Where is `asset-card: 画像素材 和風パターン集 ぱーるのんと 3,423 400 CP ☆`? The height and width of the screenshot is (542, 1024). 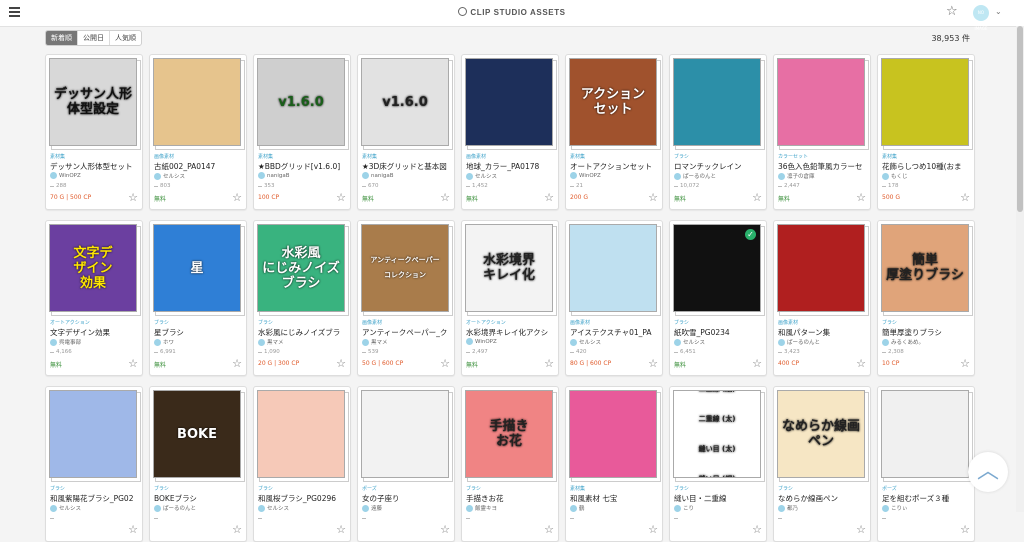
asset-card: 画像素材 和風パターン集 ぱーるのんと 3,423 400 CP ☆ is located at coordinates (822, 298).